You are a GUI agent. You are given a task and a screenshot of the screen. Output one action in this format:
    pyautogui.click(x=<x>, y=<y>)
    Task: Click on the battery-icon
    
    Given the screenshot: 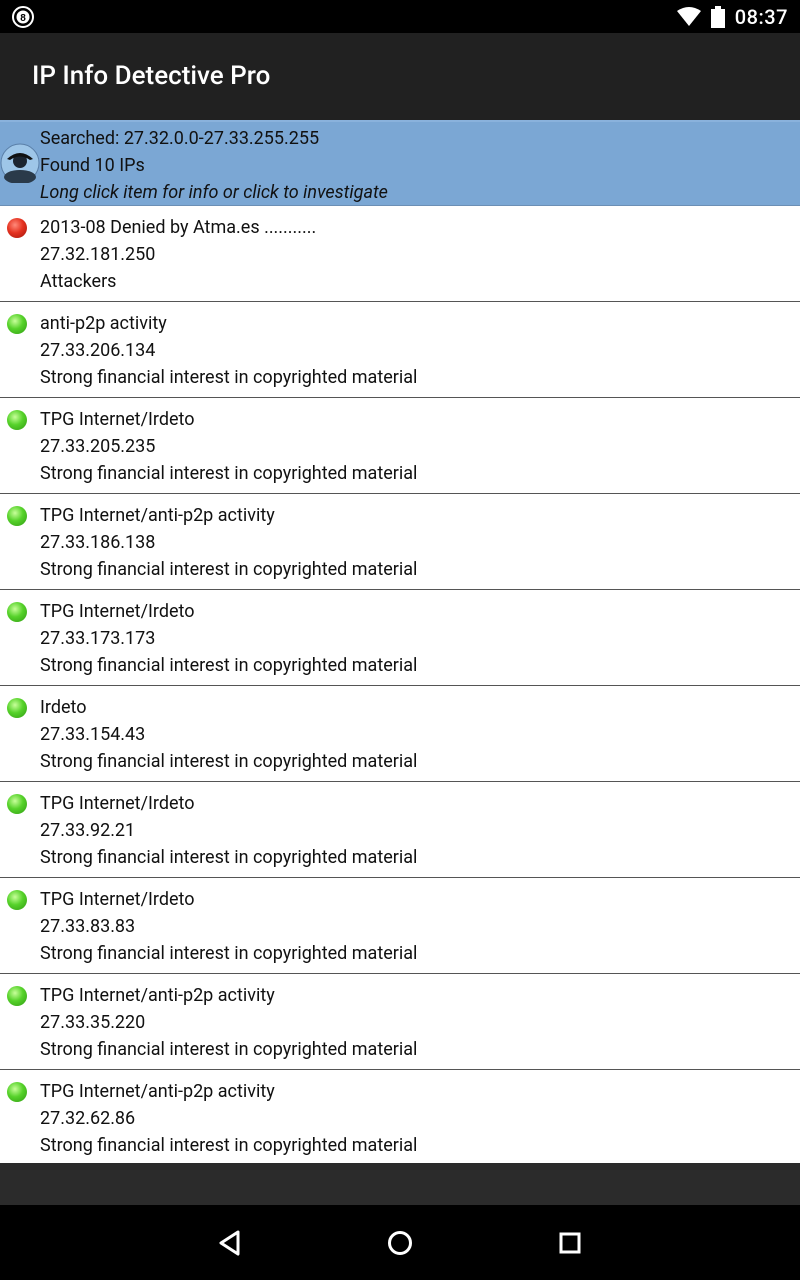 What is the action you would take?
    pyautogui.click(x=717, y=16)
    